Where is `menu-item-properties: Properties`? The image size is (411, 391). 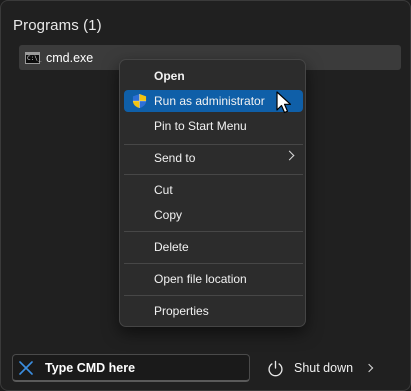
menu-item-properties: Properties is located at coordinates (213, 311).